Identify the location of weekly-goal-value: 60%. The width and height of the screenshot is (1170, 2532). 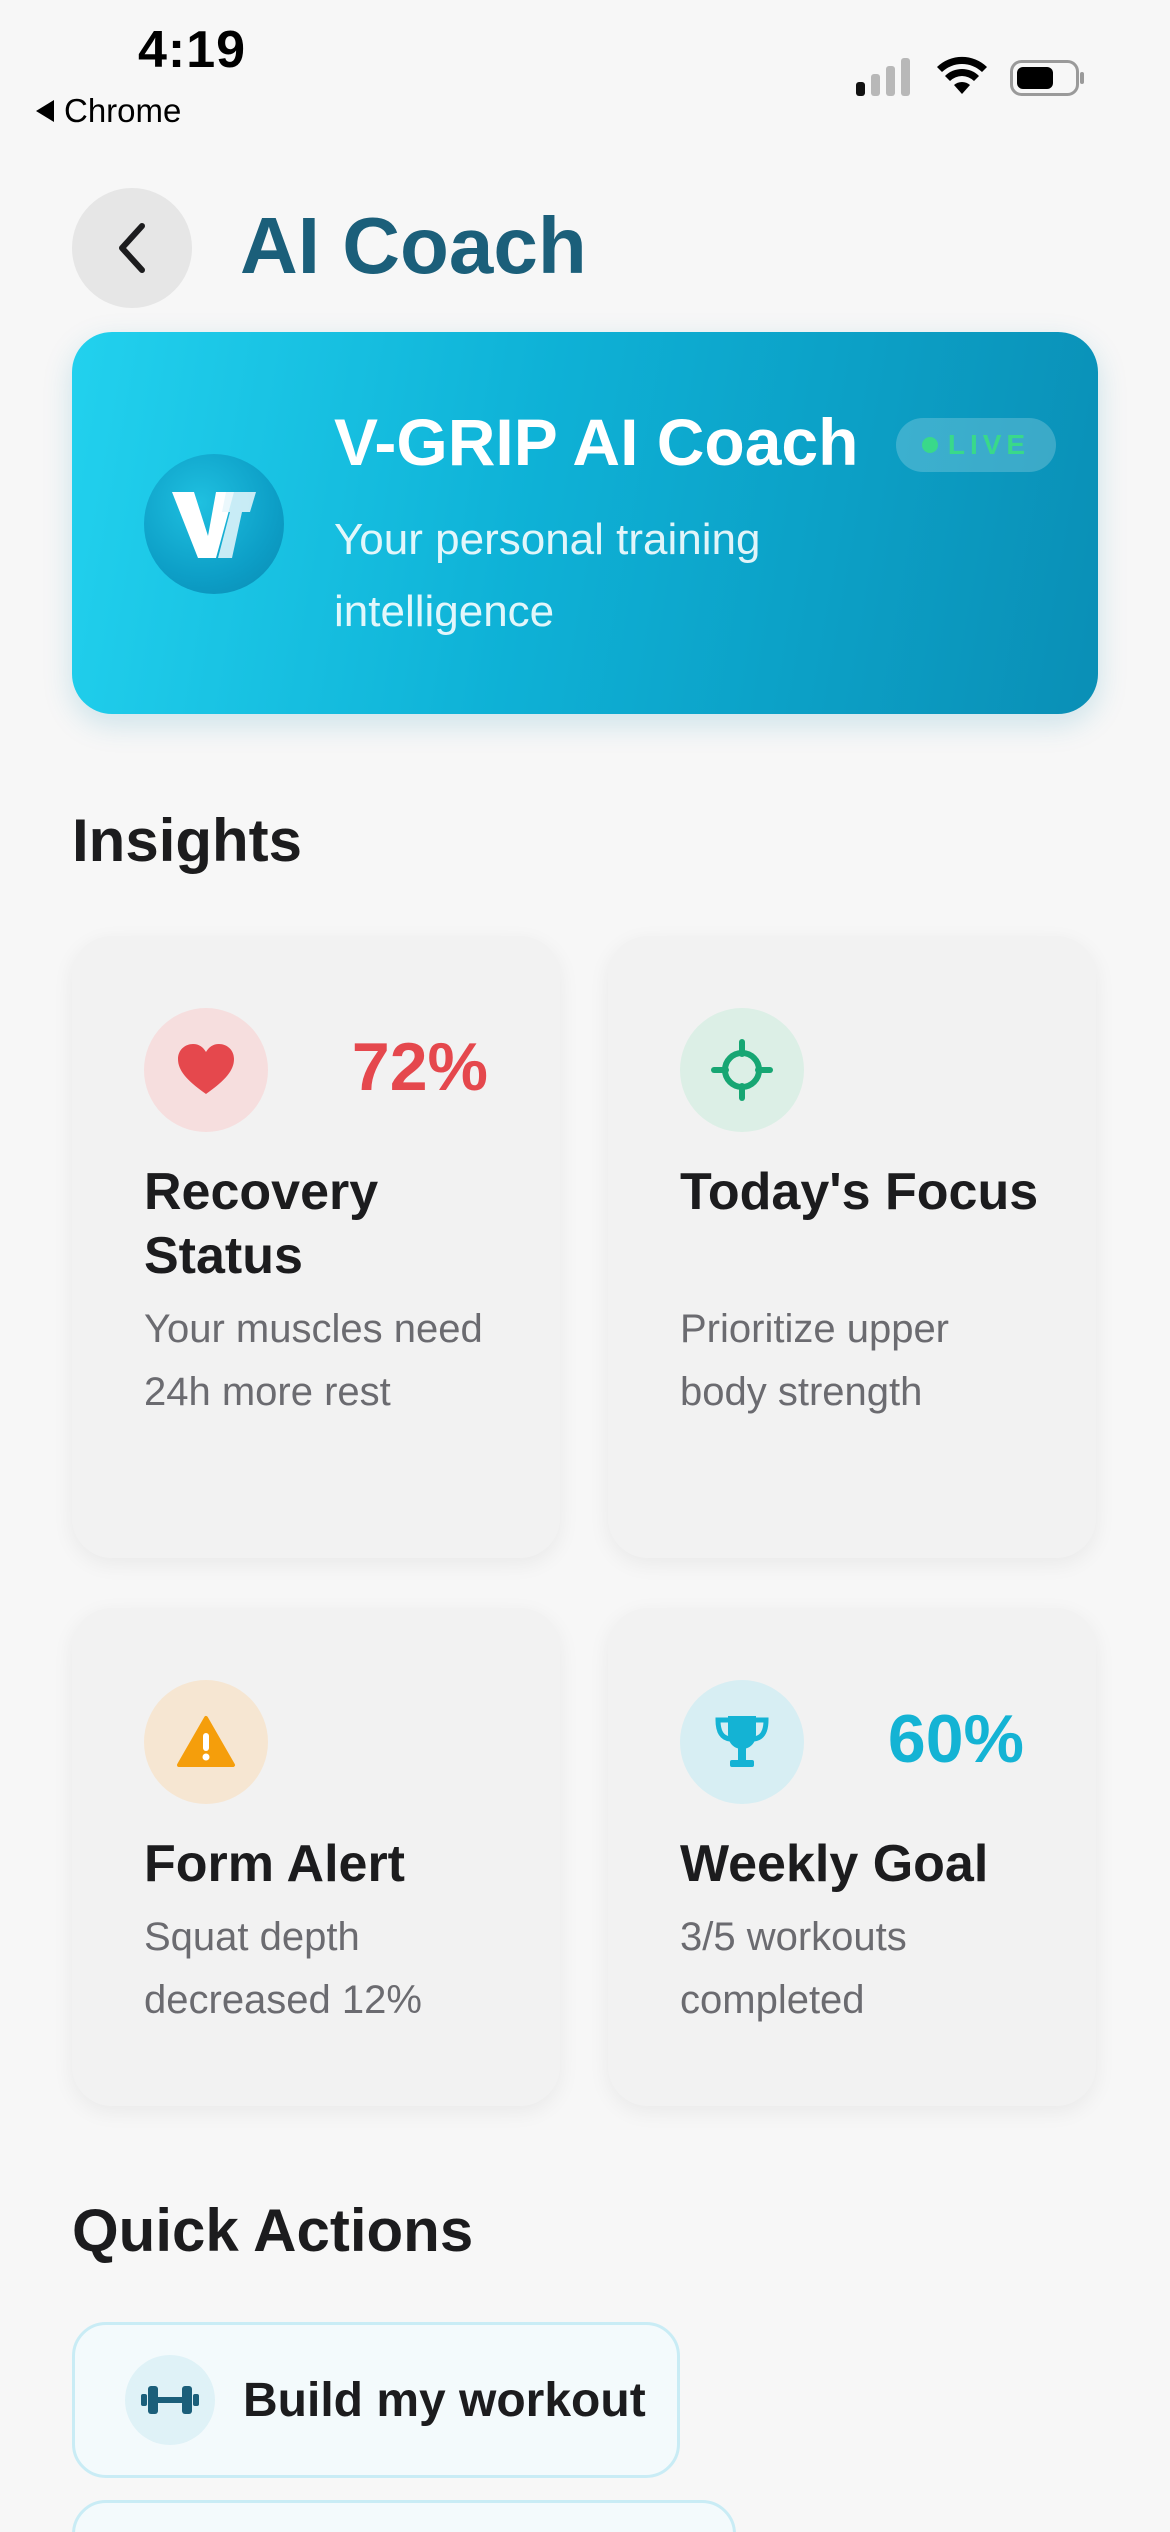
(955, 1739).